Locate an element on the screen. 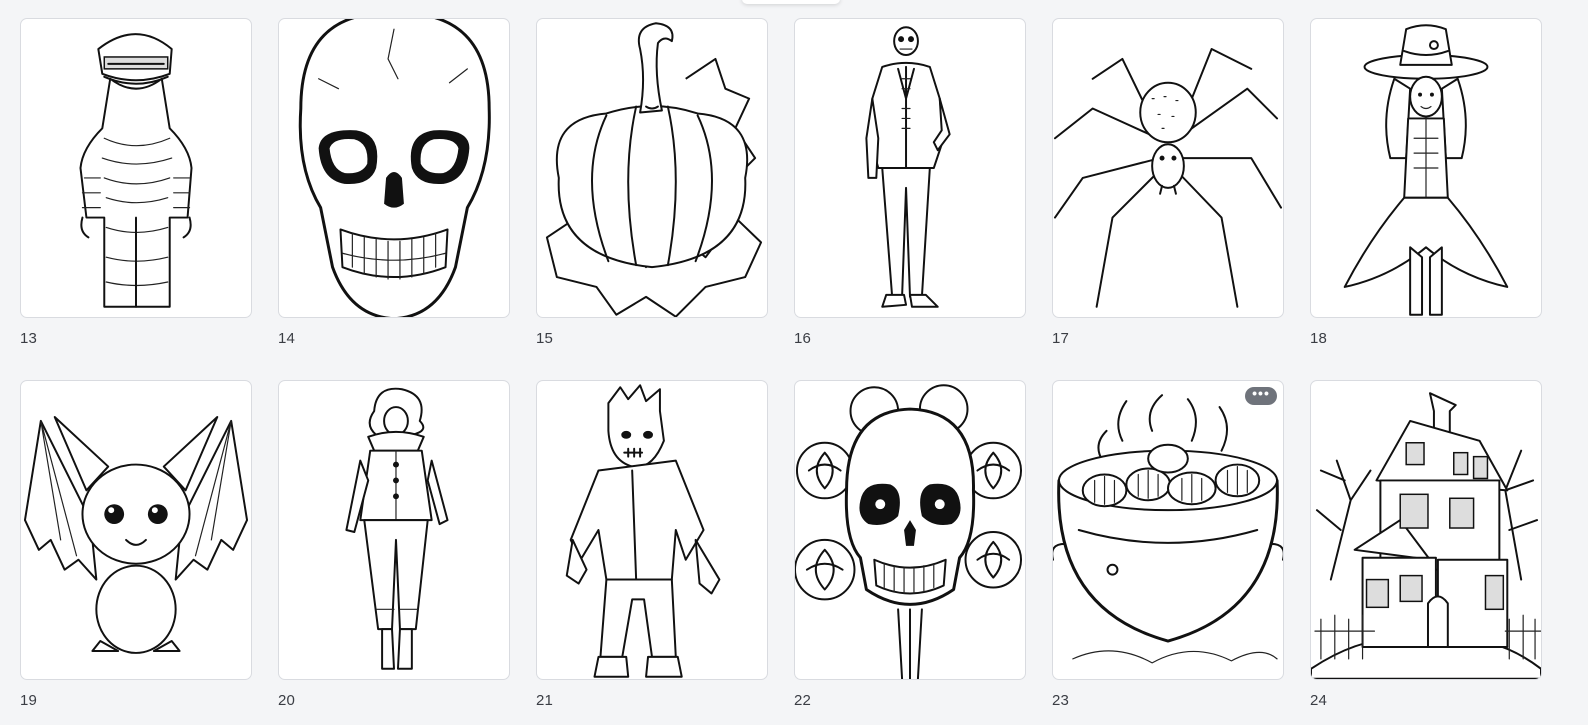  skull-roses-illustration is located at coordinates (909, 531).